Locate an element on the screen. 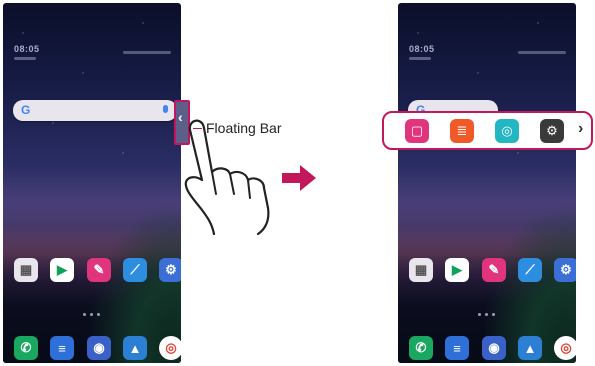 The width and height of the screenshot is (595, 366). google-search-bar: G is located at coordinates (95, 110).